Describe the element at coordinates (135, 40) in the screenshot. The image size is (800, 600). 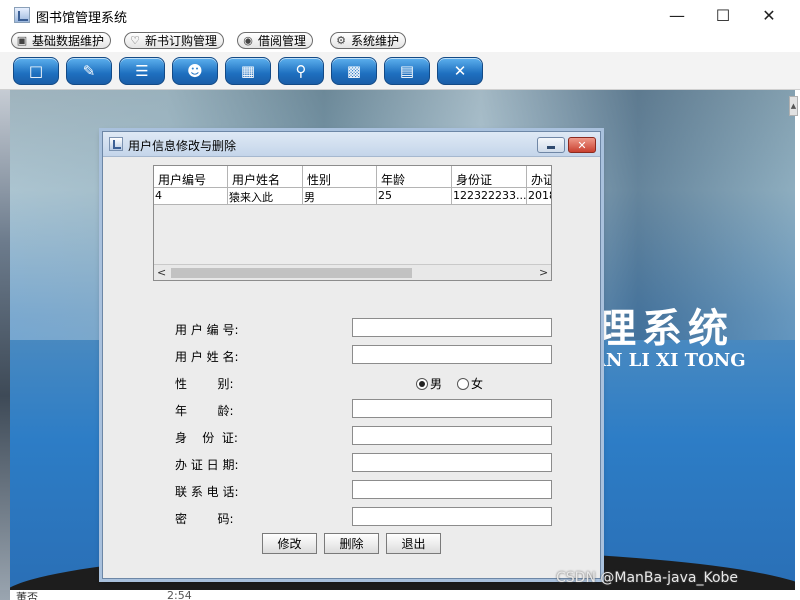
I see `cart-icon: ♡` at that location.